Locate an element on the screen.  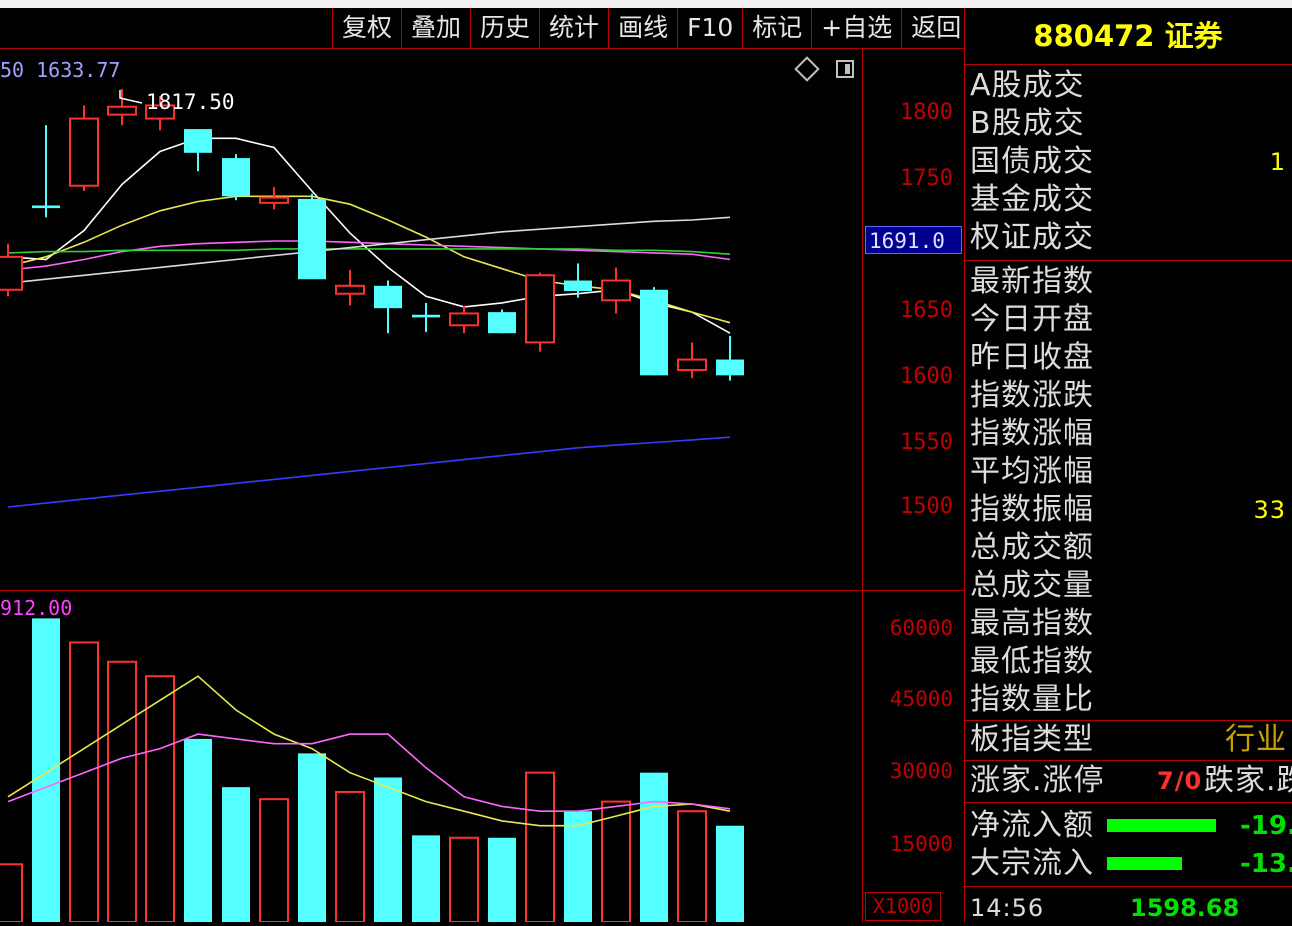
fall-count-label: 跌家.跌 is located at coordinates (1248, 780).